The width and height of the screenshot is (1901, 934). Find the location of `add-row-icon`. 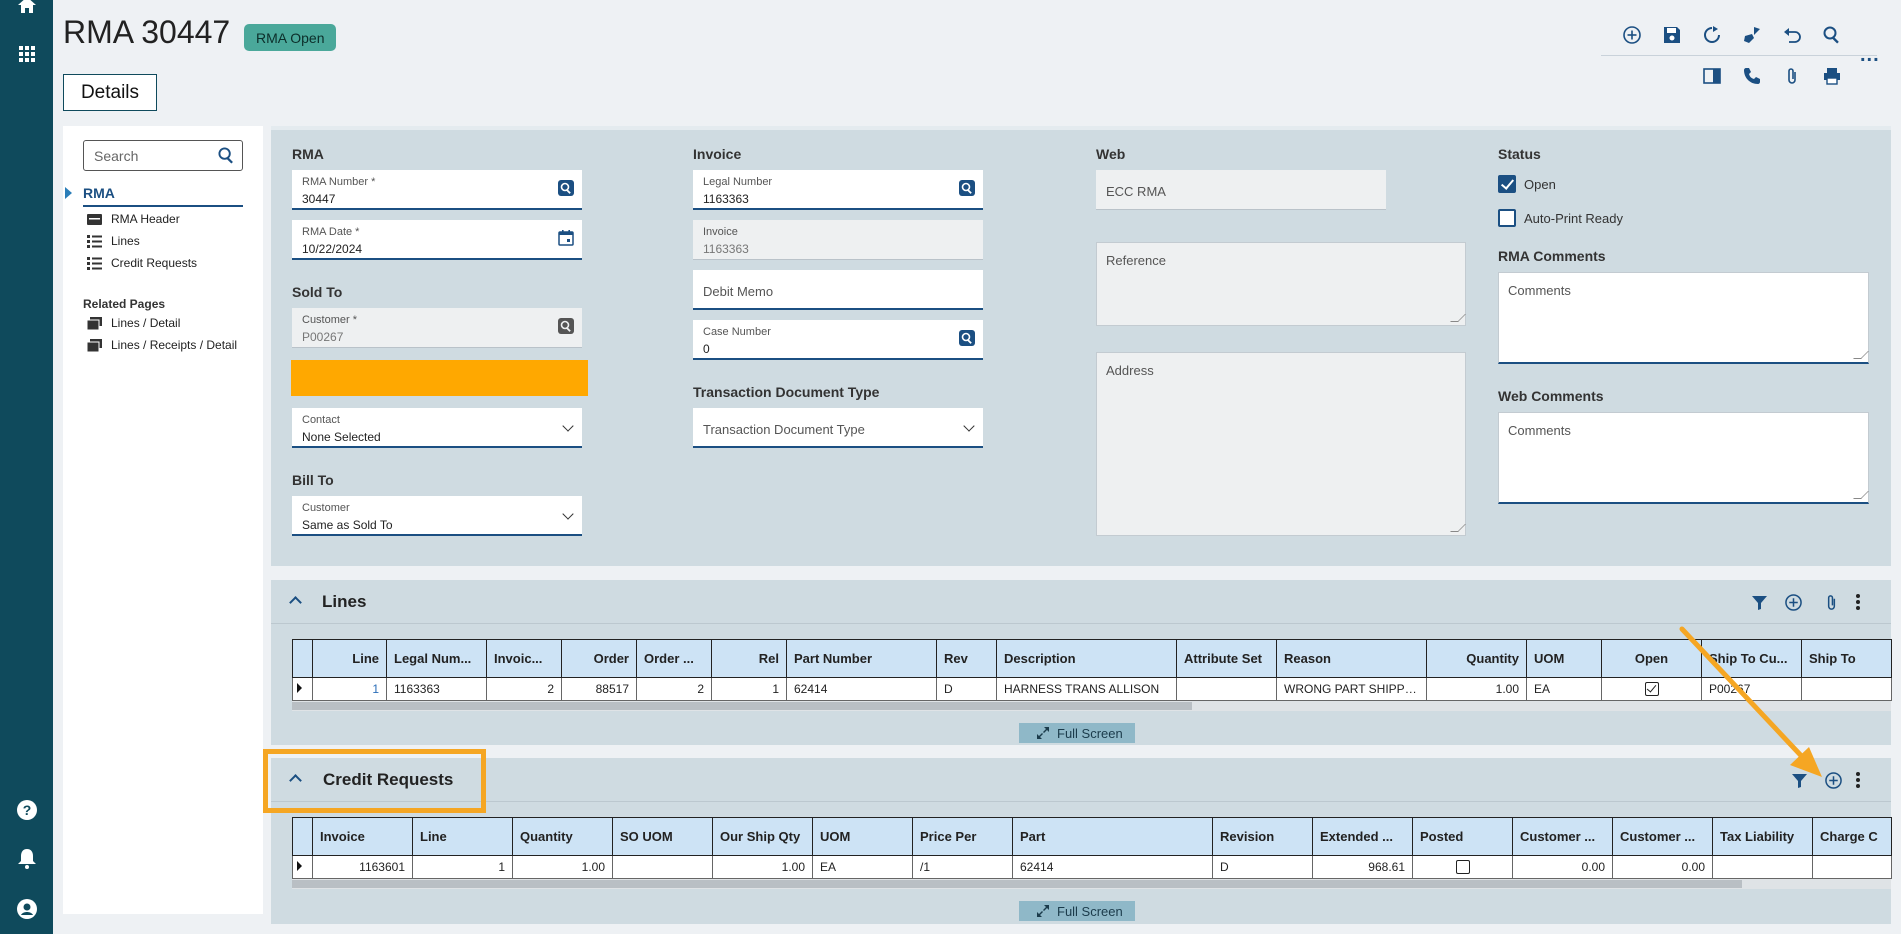

add-row-icon is located at coordinates (1793, 602).